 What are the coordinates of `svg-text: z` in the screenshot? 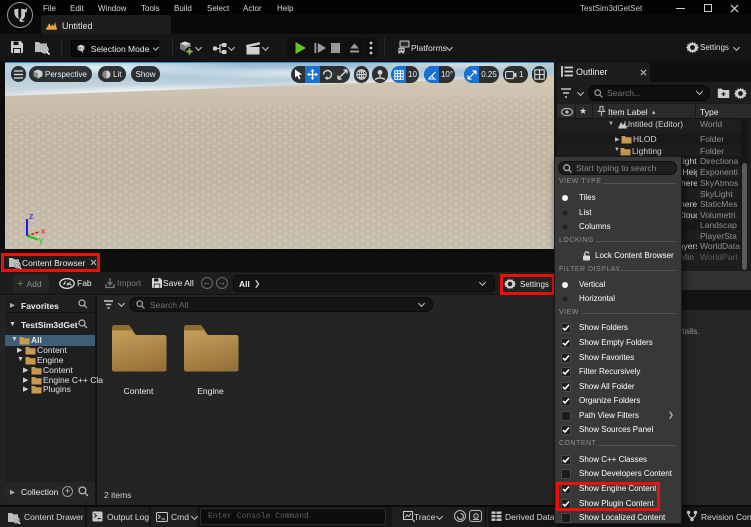 It's located at (31, 216).